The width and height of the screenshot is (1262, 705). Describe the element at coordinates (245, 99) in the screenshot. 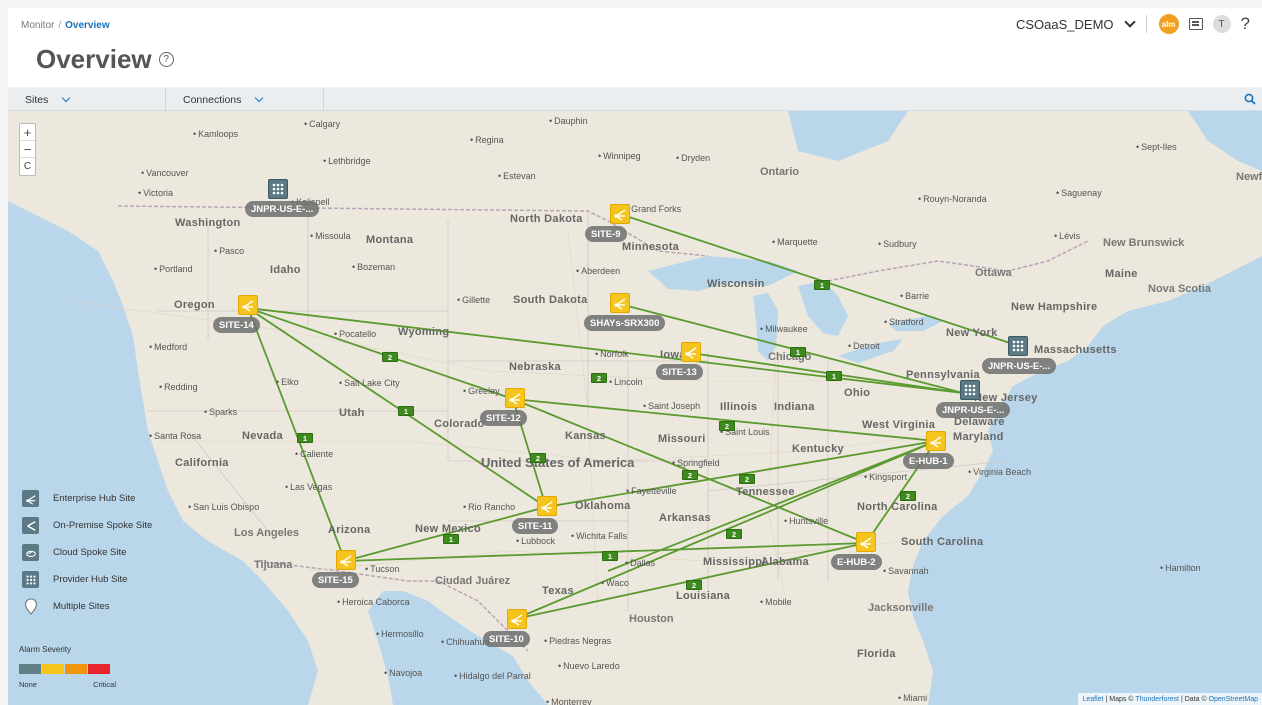

I see `connections-filter-dropdown: Connections` at that location.